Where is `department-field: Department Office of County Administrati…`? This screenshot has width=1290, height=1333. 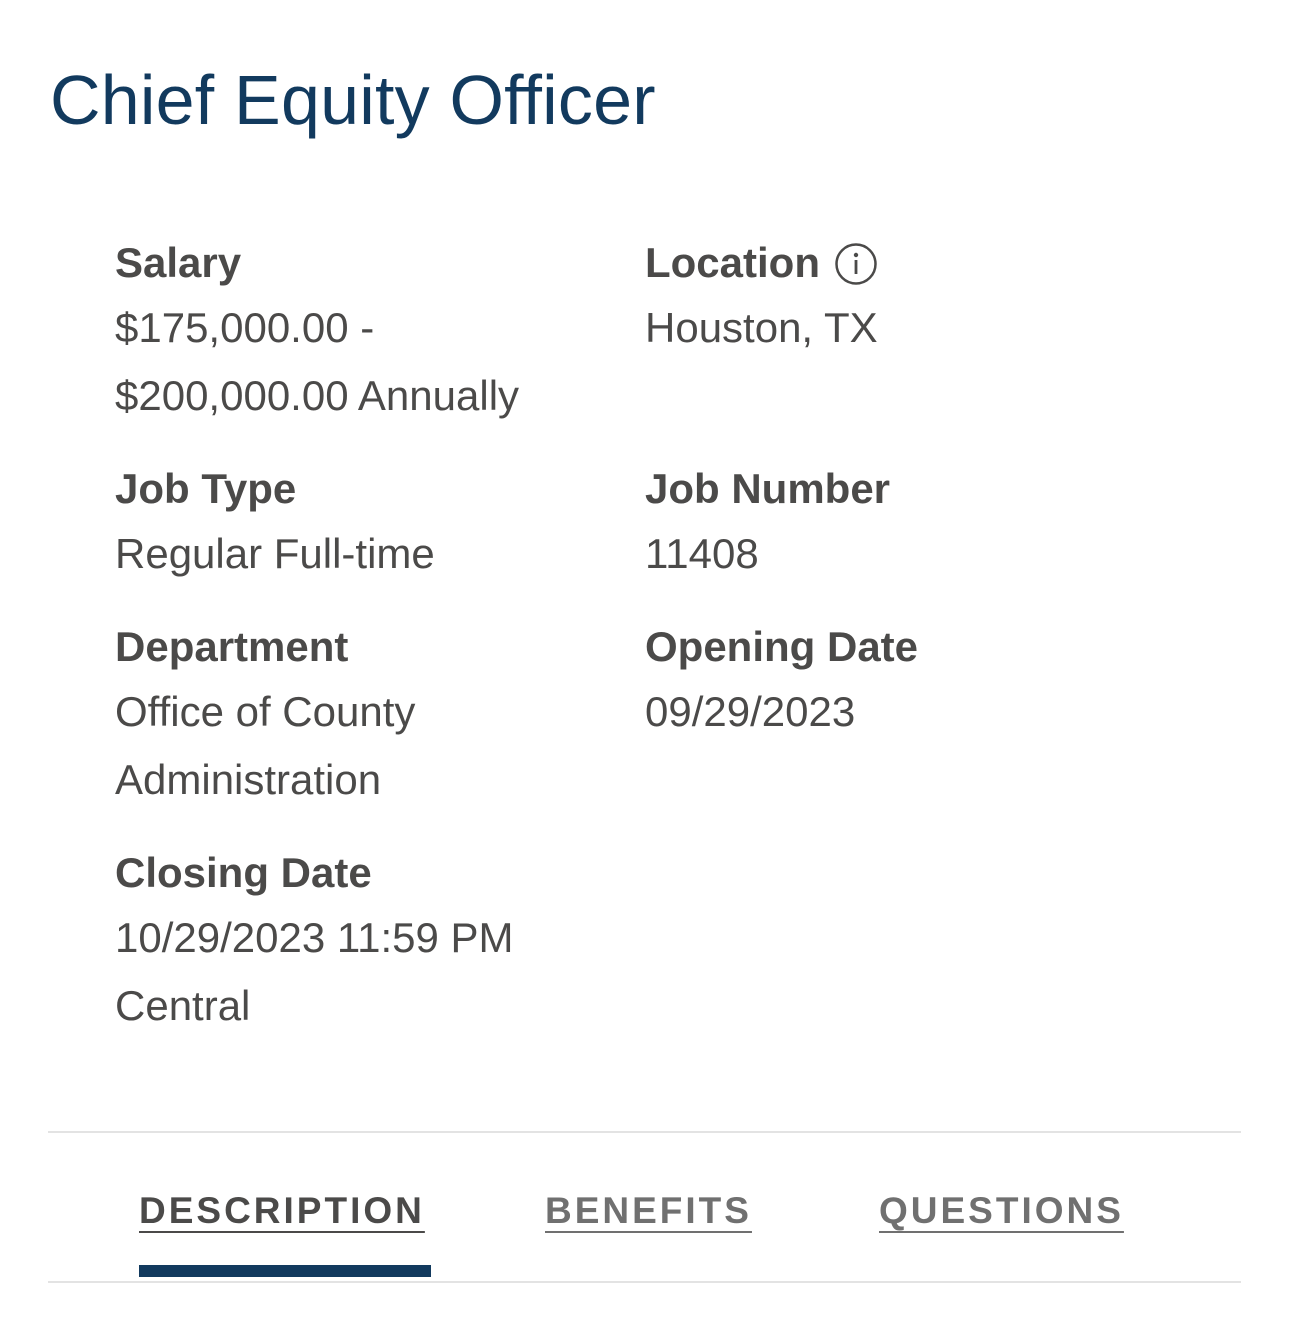 department-field: Department Office of County Administrati… is located at coordinates (365, 715).